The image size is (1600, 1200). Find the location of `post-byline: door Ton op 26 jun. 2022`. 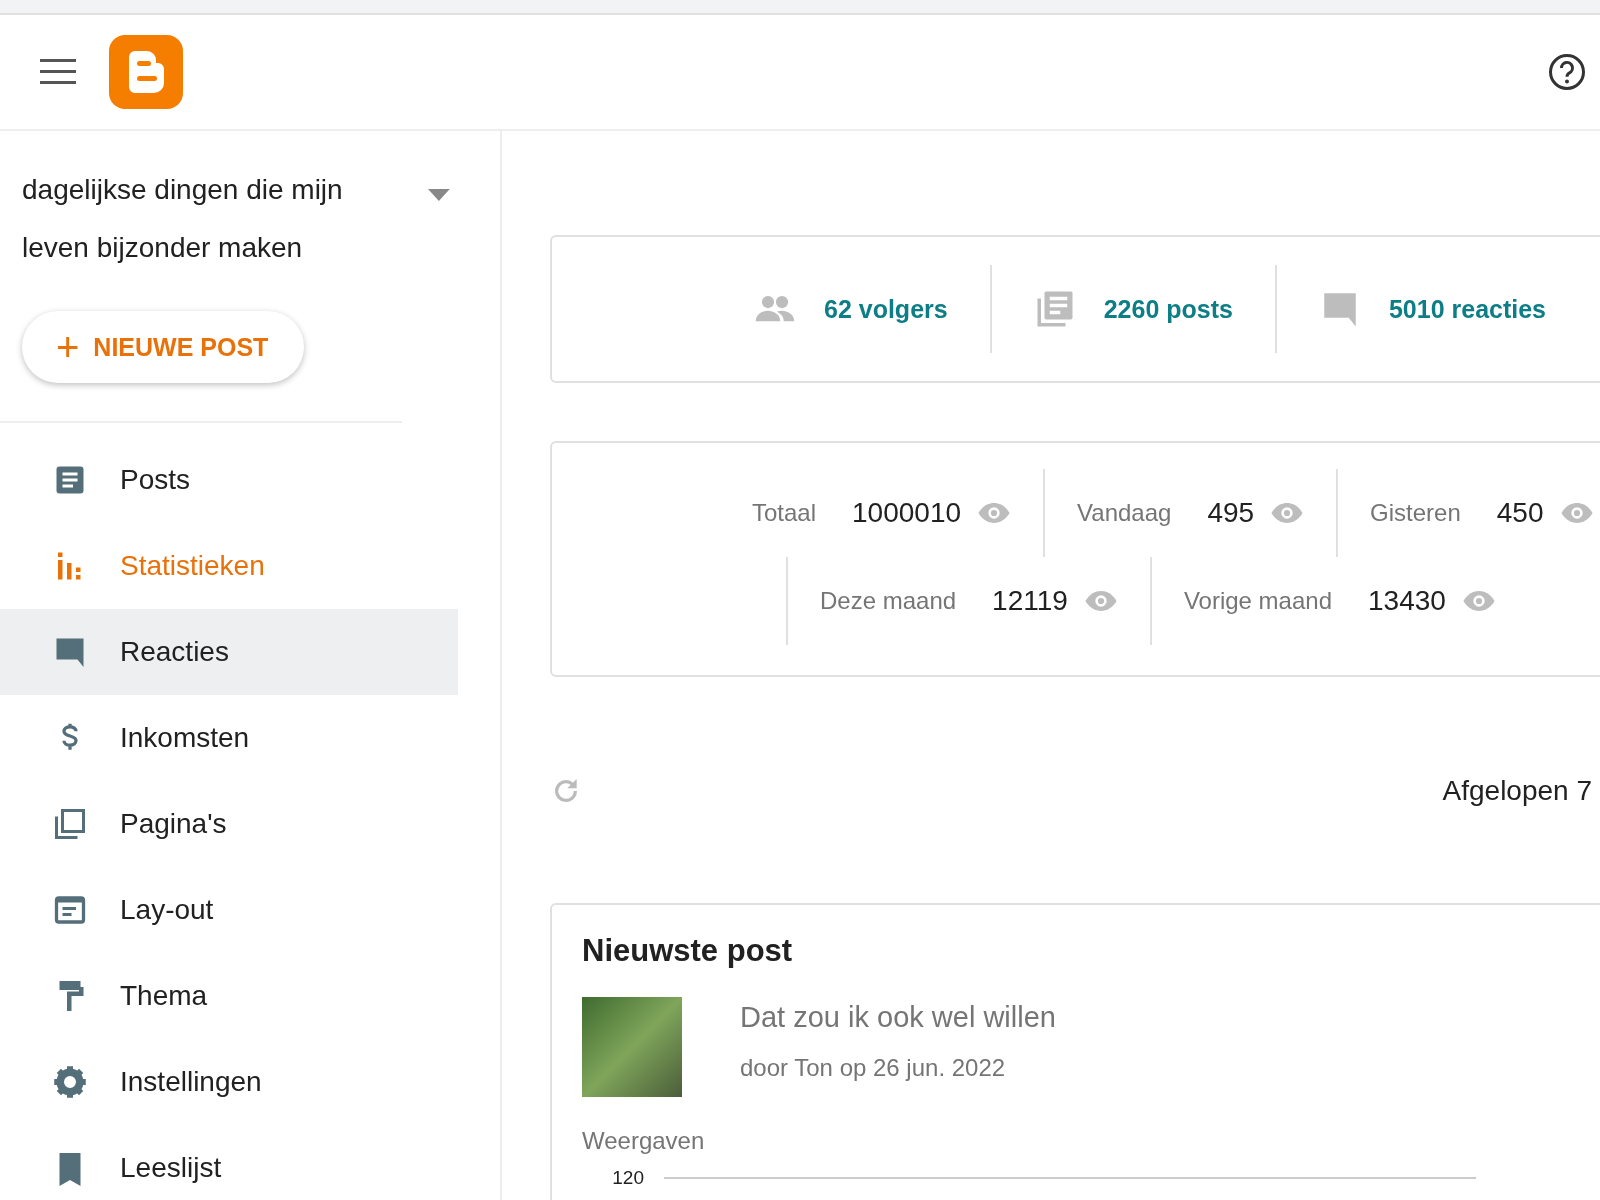

post-byline: door Ton op 26 jun. 2022 is located at coordinates (873, 1068).